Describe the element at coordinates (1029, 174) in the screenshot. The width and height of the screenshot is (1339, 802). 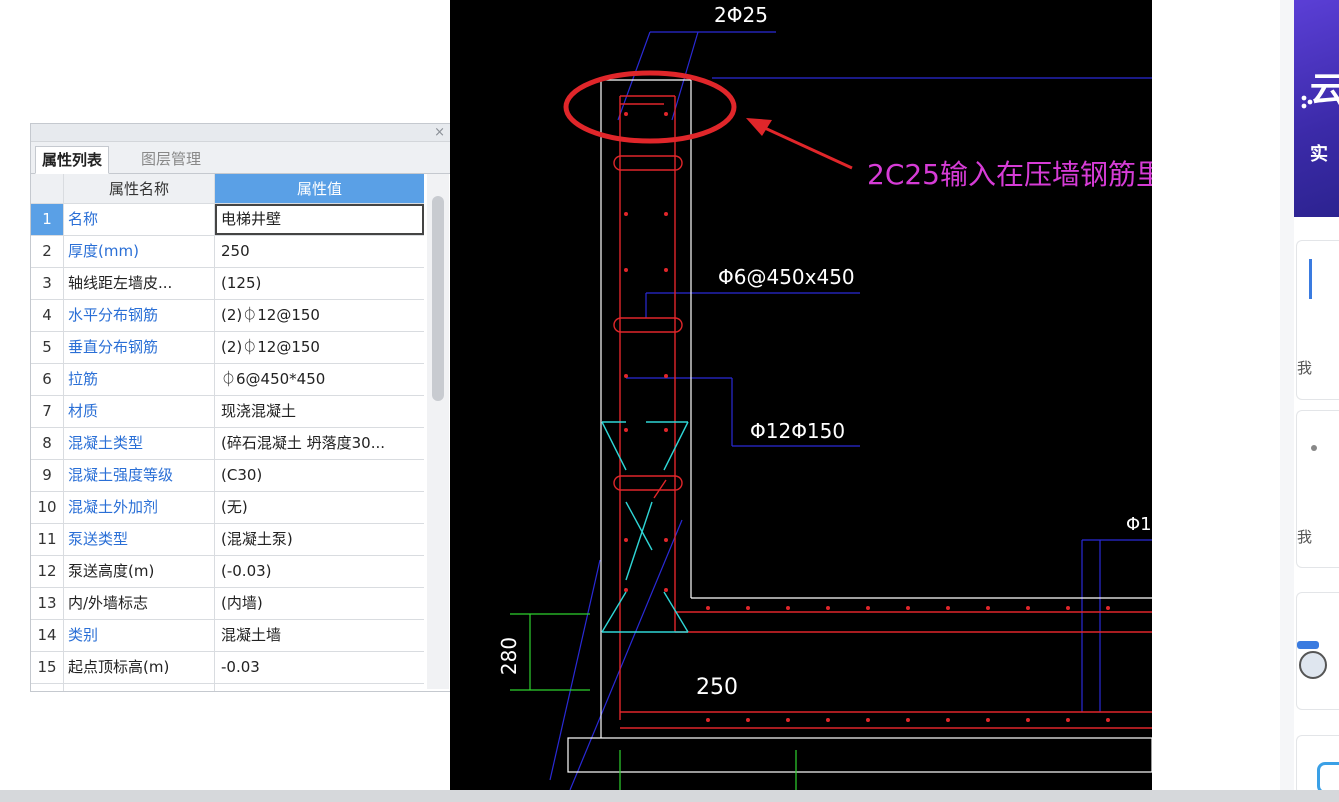
I see `annotation-text: 2C25输入在压墙钢筋里面` at that location.